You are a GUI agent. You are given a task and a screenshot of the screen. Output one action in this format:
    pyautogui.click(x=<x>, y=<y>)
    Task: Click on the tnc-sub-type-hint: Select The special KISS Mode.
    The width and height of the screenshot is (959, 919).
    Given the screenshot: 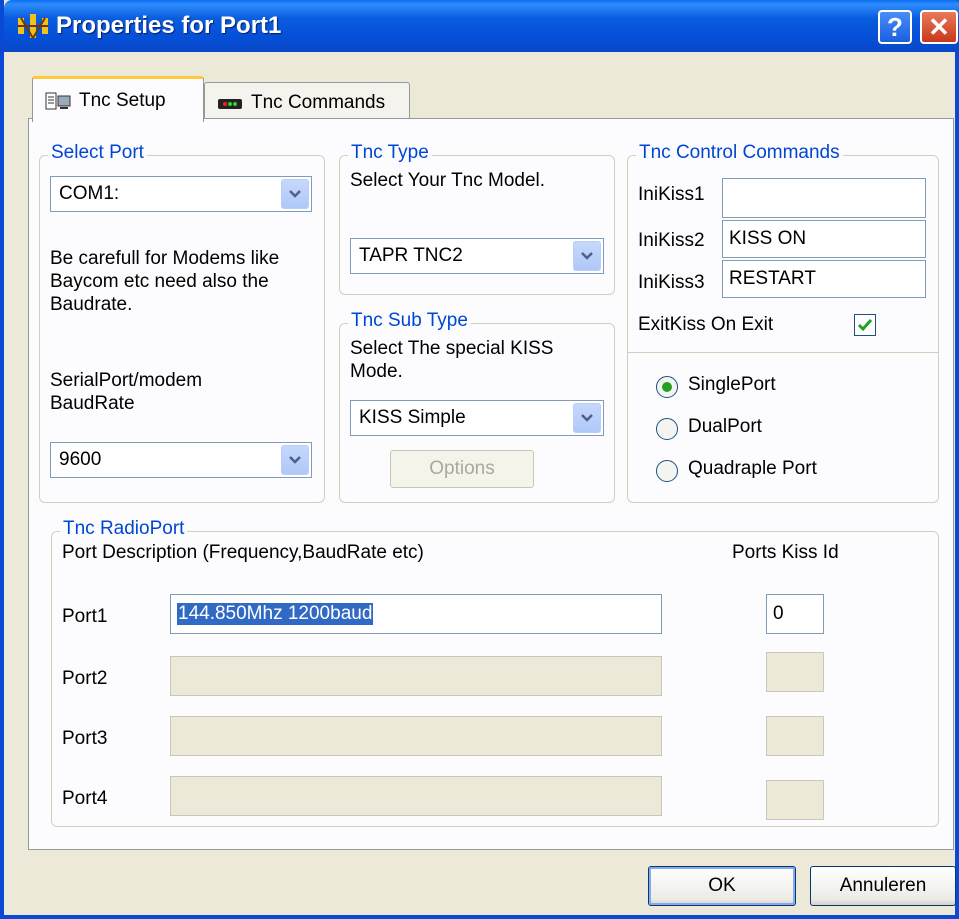 What is the action you would take?
    pyautogui.click(x=452, y=360)
    